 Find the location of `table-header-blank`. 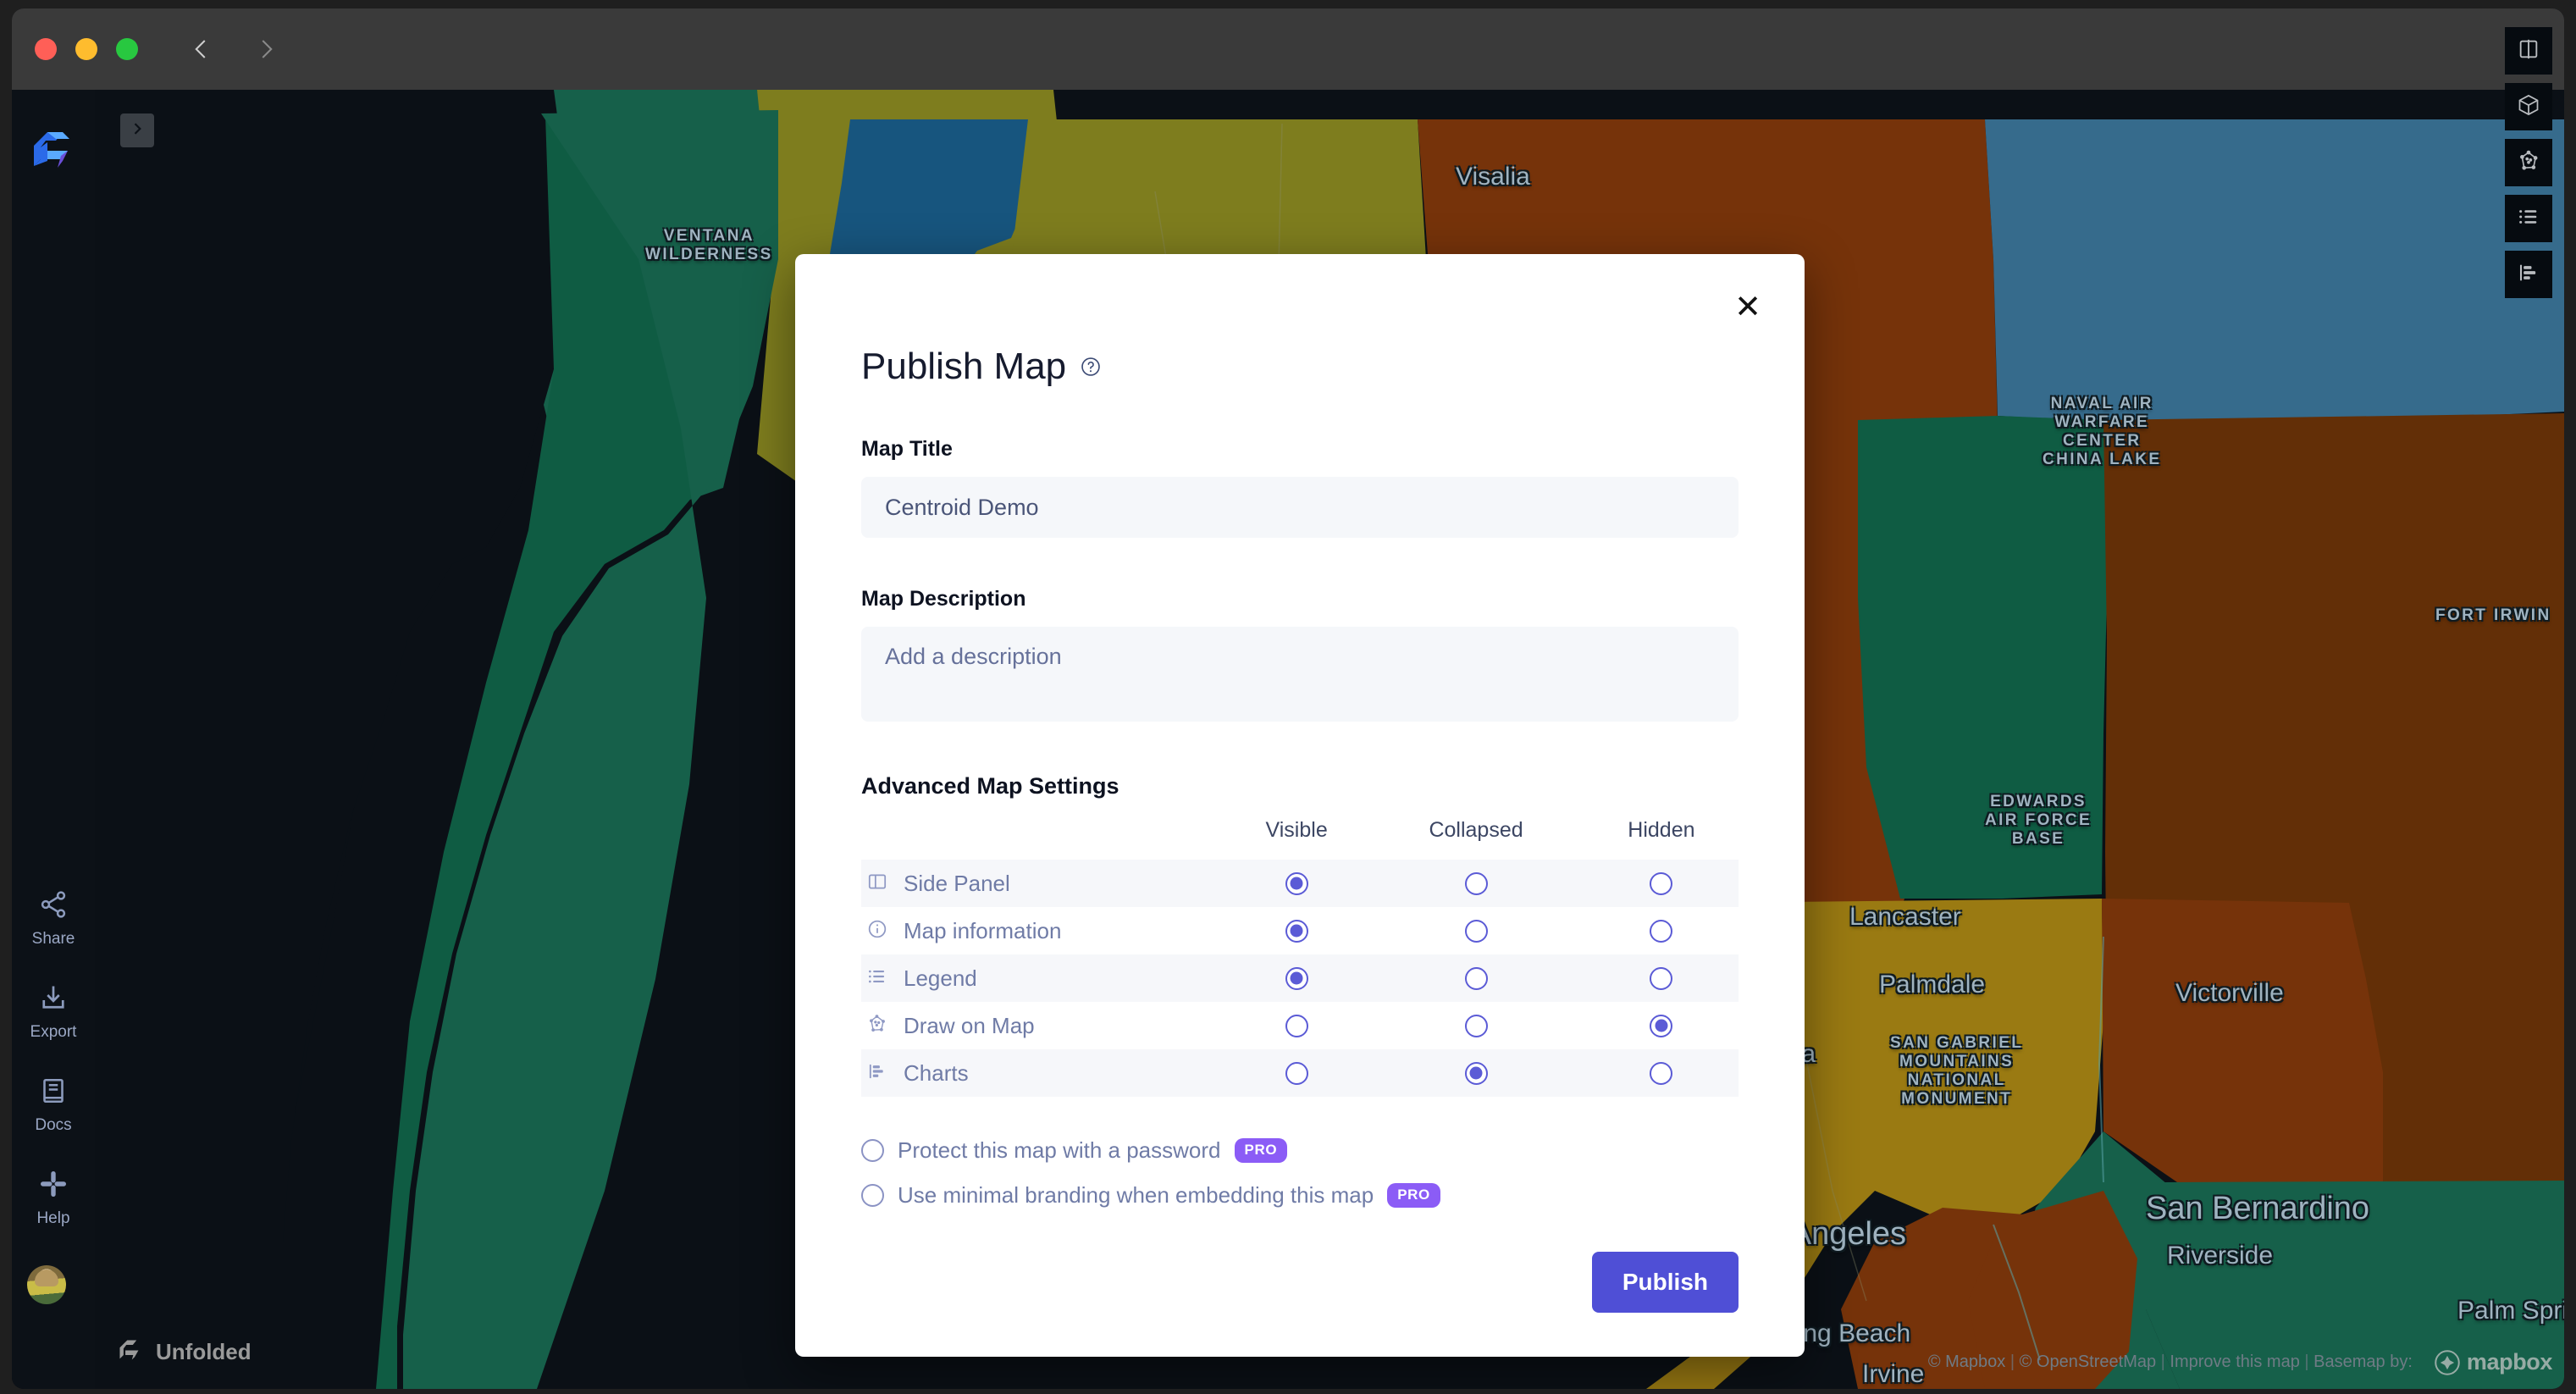

table-header-blank is located at coordinates (1043, 839).